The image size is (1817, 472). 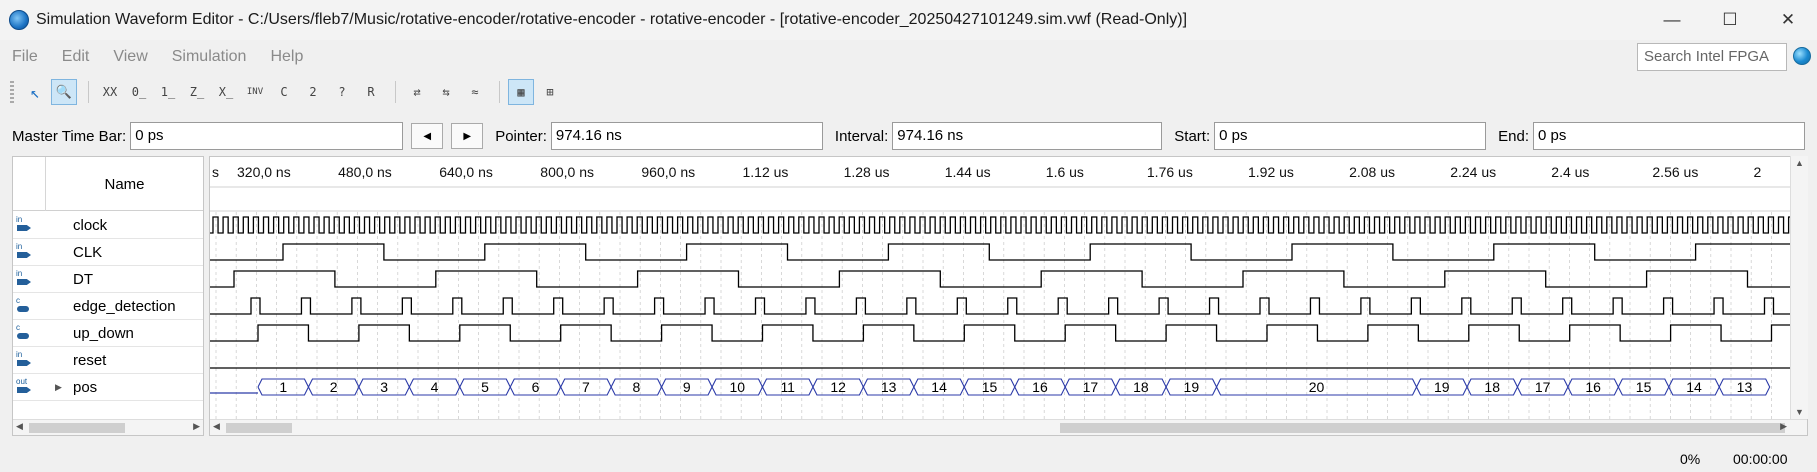 What do you see at coordinates (85, 387) in the screenshot?
I see `signal-name: pos` at bounding box center [85, 387].